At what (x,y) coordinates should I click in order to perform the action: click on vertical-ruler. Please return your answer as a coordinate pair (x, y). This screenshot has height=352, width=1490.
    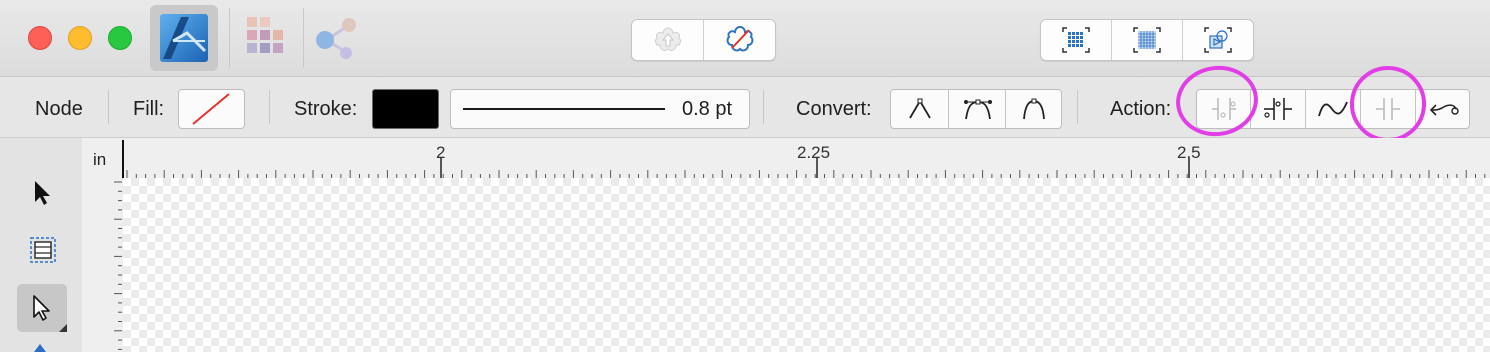
    Looking at the image, I should click on (102, 265).